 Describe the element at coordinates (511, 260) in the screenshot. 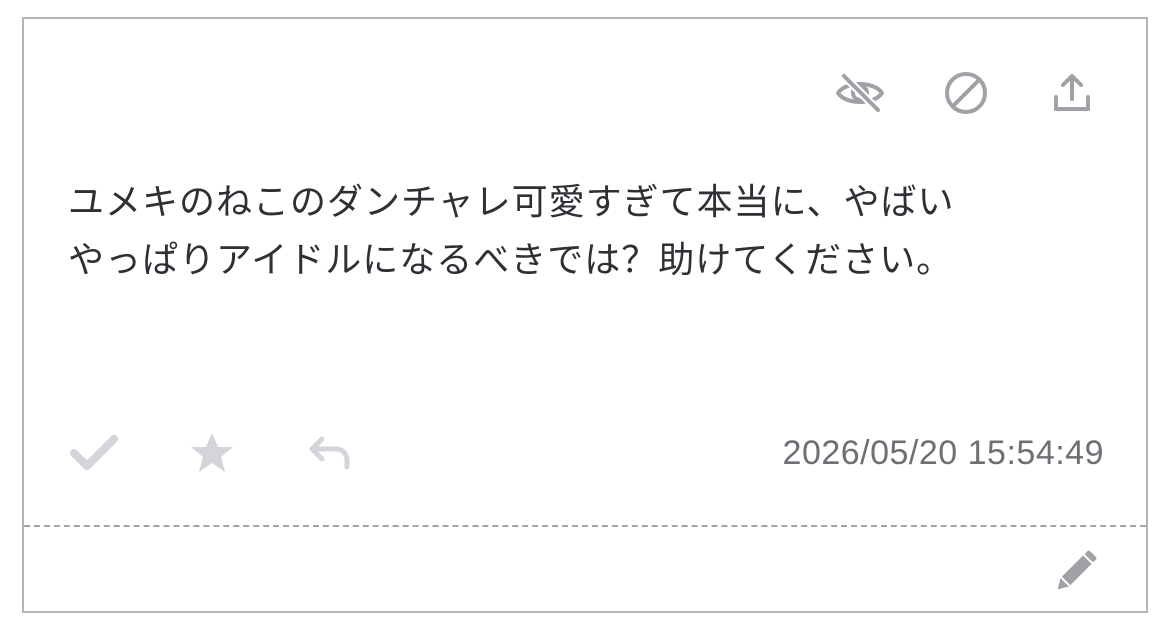

I see `message-line: やっぱりアイドルになるべきでは？助けてください。` at that location.